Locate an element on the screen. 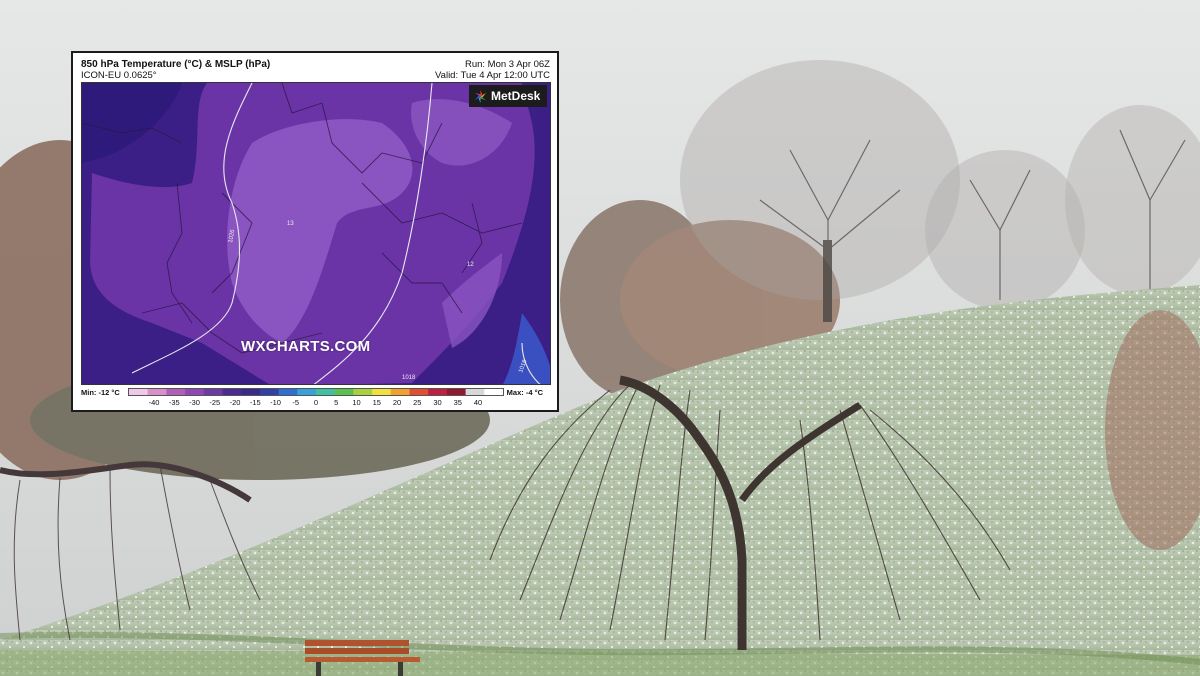 The width and height of the screenshot is (1200, 676). map-valid-time: Valid: Tue 4 Apr 12:00 UTC is located at coordinates (492, 75).